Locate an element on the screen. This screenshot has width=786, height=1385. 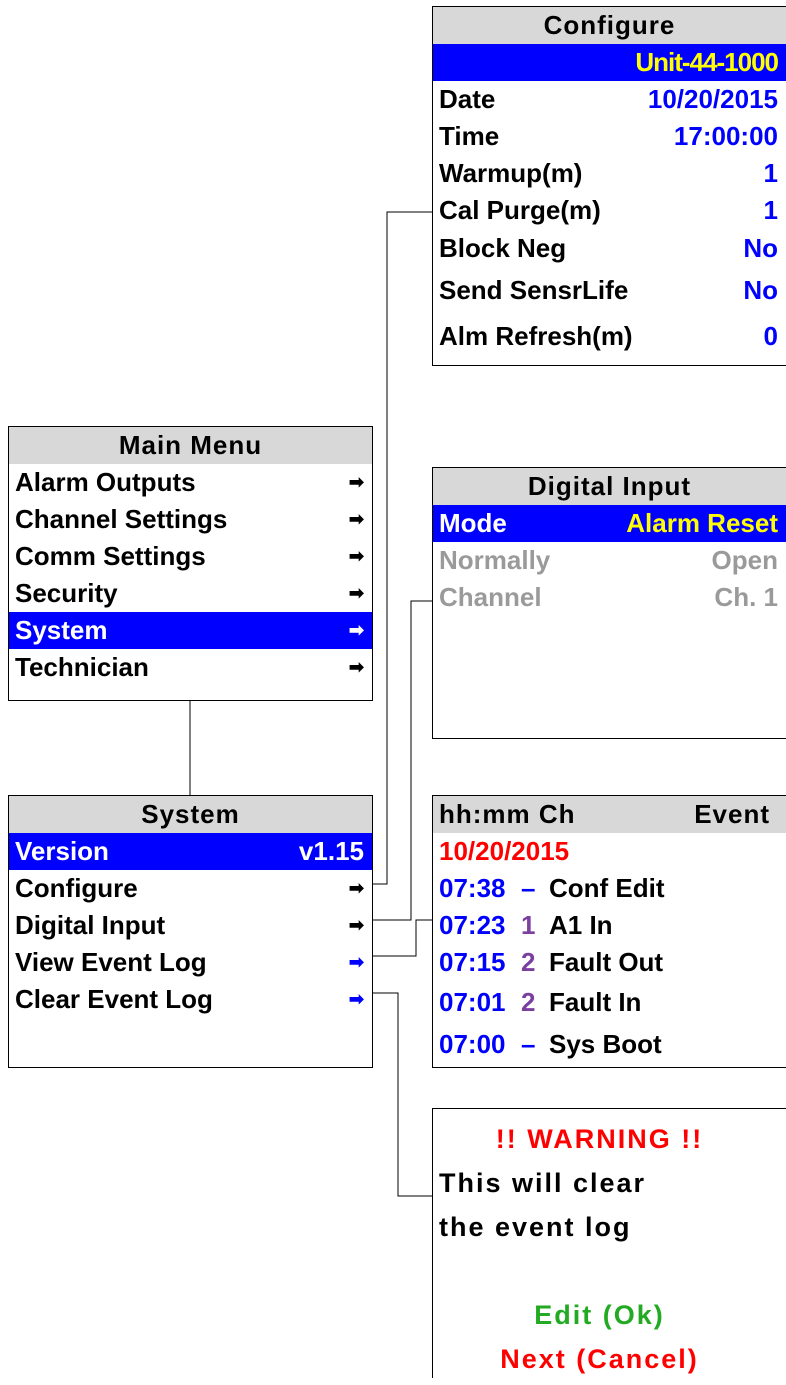
event-log-header-right: Event is located at coordinates (732, 814).